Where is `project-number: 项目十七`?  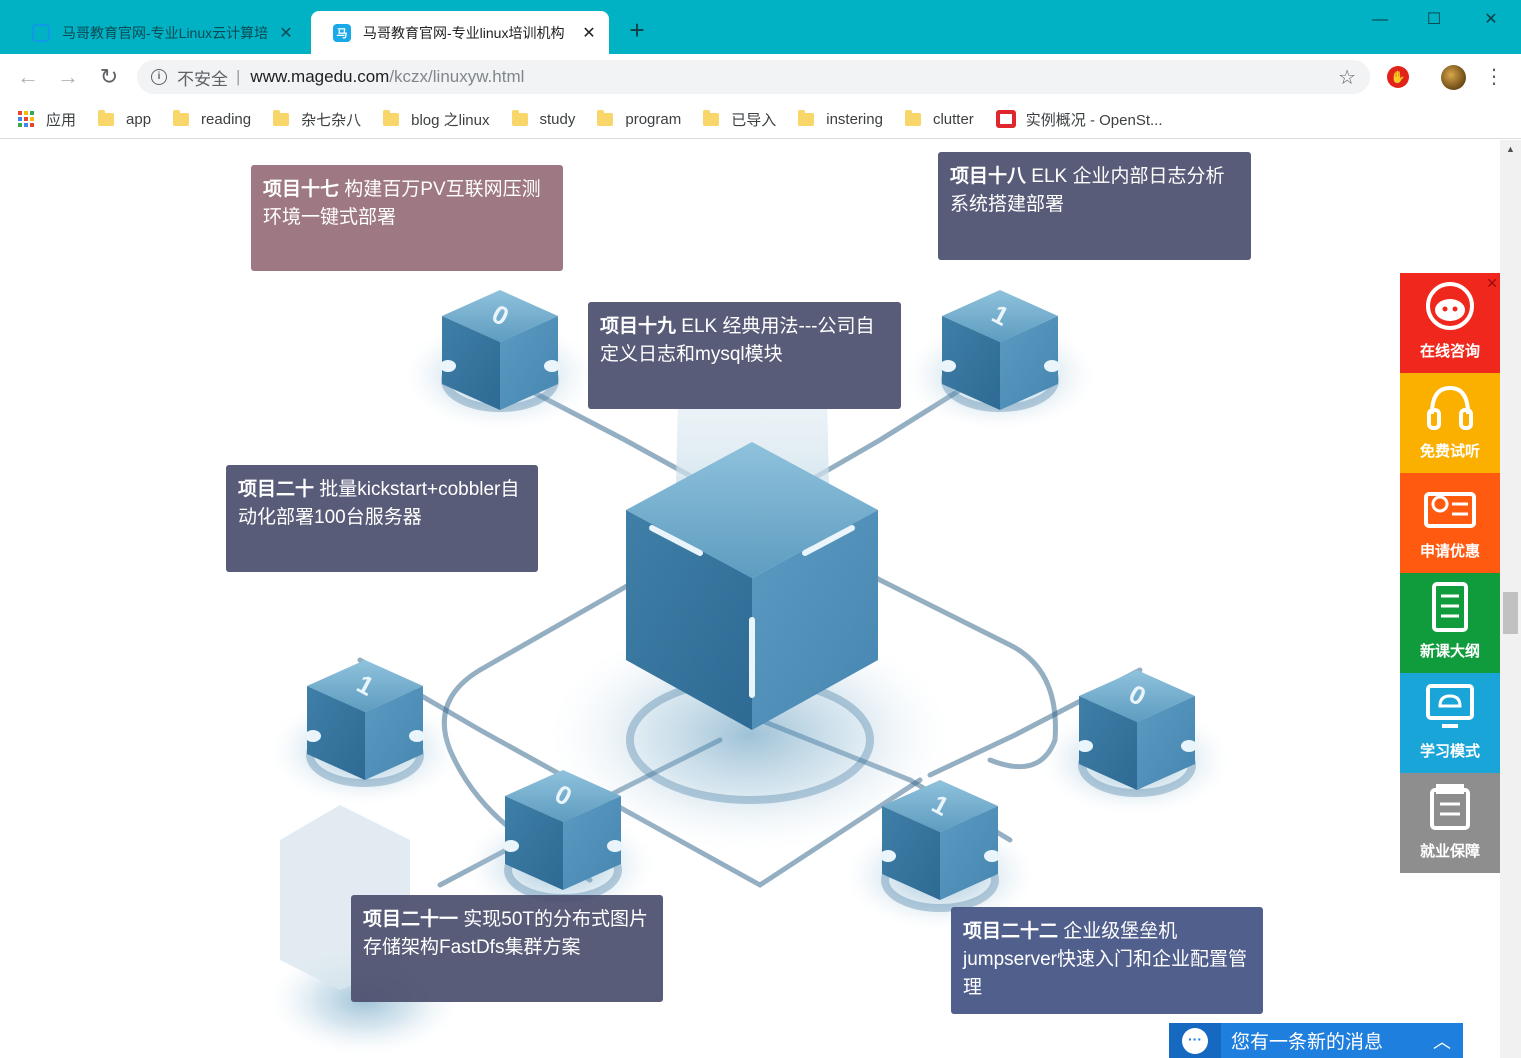
project-number: 项目十七 is located at coordinates (301, 189).